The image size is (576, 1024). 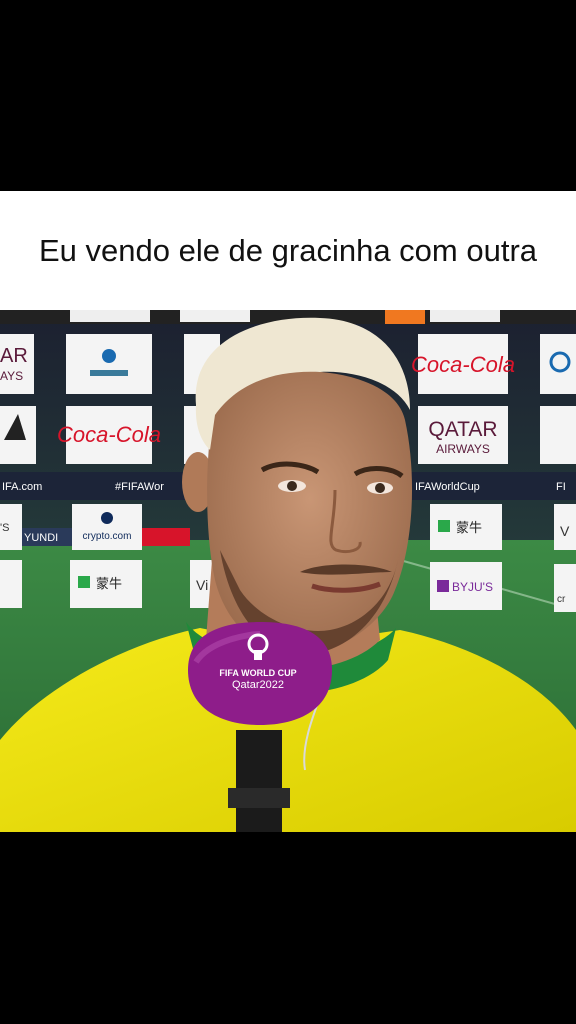 I want to click on board-qatar-airways: QATAR AIRWAYS, so click(x=463, y=435).